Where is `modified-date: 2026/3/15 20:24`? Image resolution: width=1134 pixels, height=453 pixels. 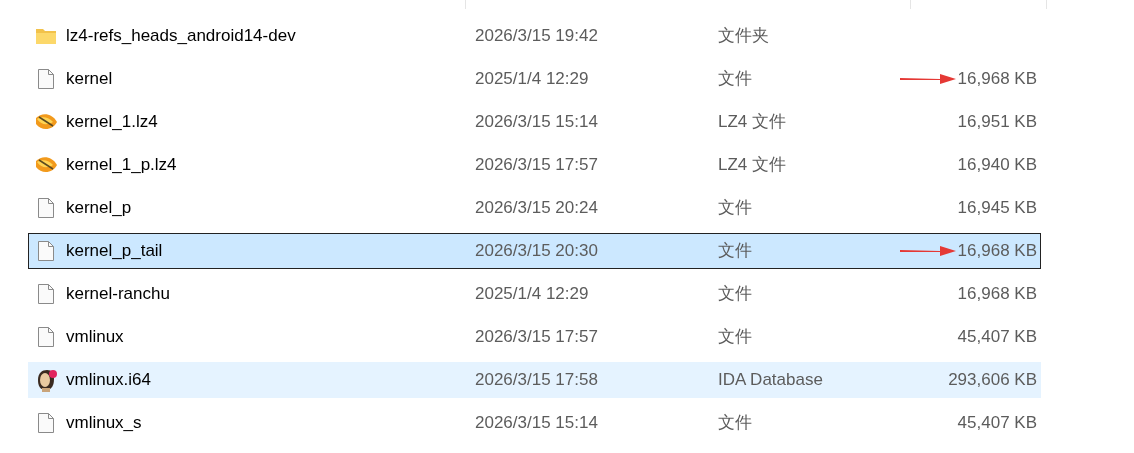 modified-date: 2026/3/15 20:24 is located at coordinates (536, 208).